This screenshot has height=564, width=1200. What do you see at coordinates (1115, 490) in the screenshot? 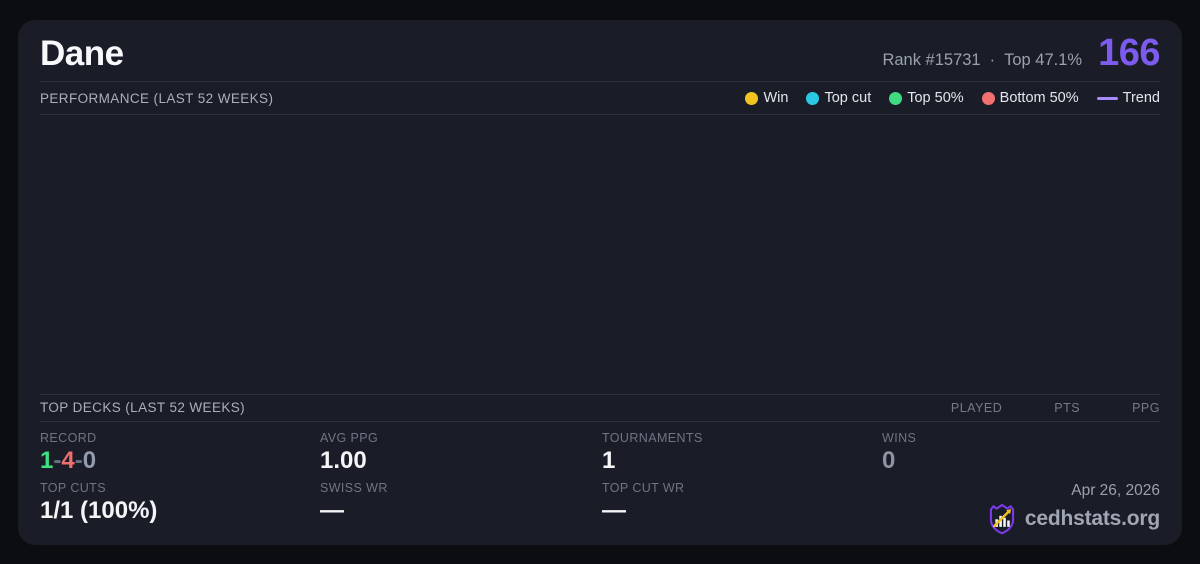
I see `footer-date: Apr 26, 2026` at bounding box center [1115, 490].